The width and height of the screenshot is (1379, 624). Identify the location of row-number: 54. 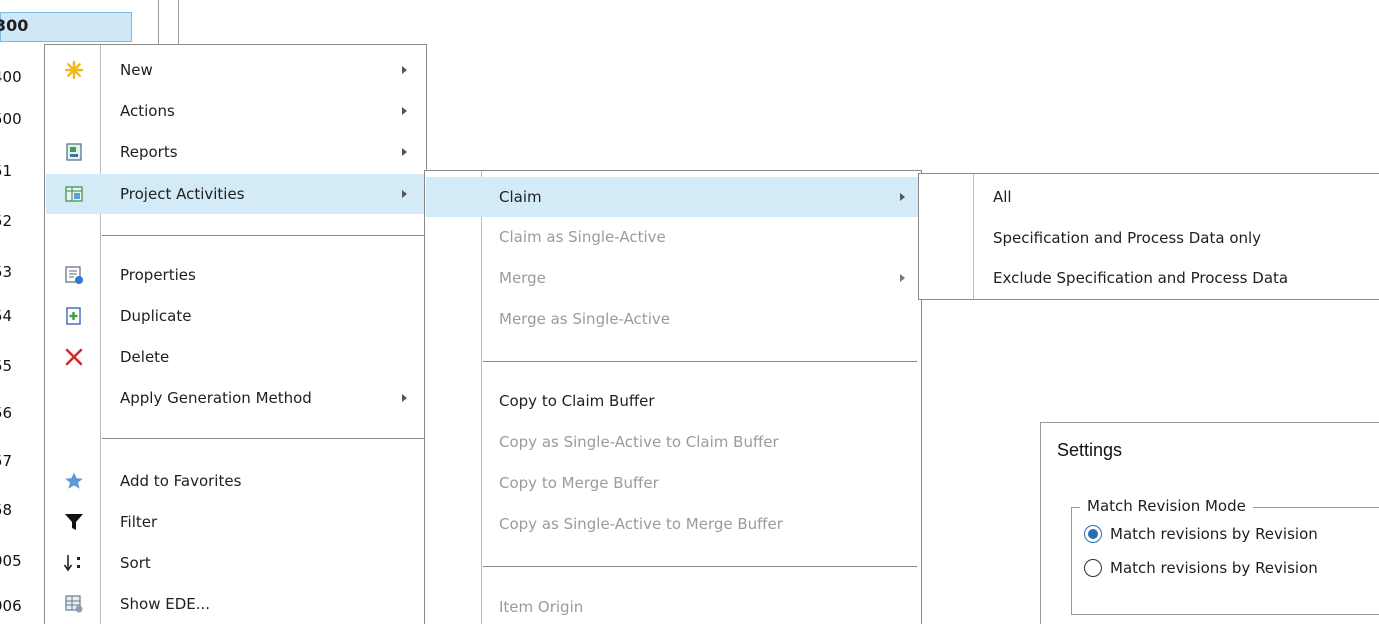
(6, 316).